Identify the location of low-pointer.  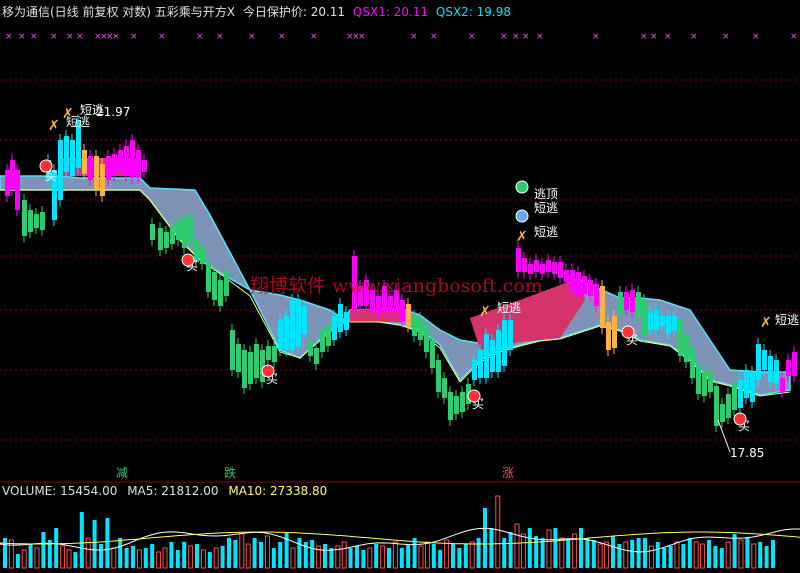
(724, 436).